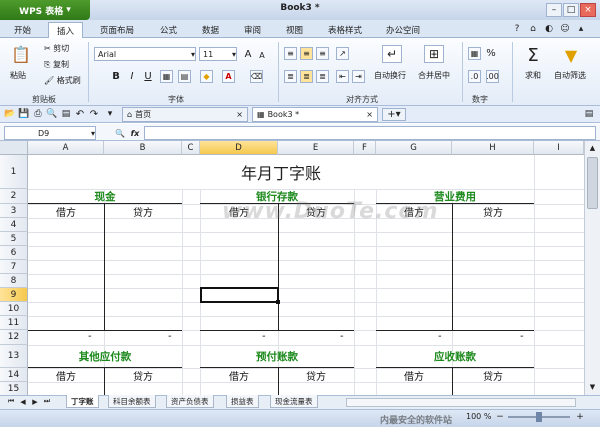  What do you see at coordinates (117, 30) in the screenshot?
I see `tab-page-layout: 页面布局` at bounding box center [117, 30].